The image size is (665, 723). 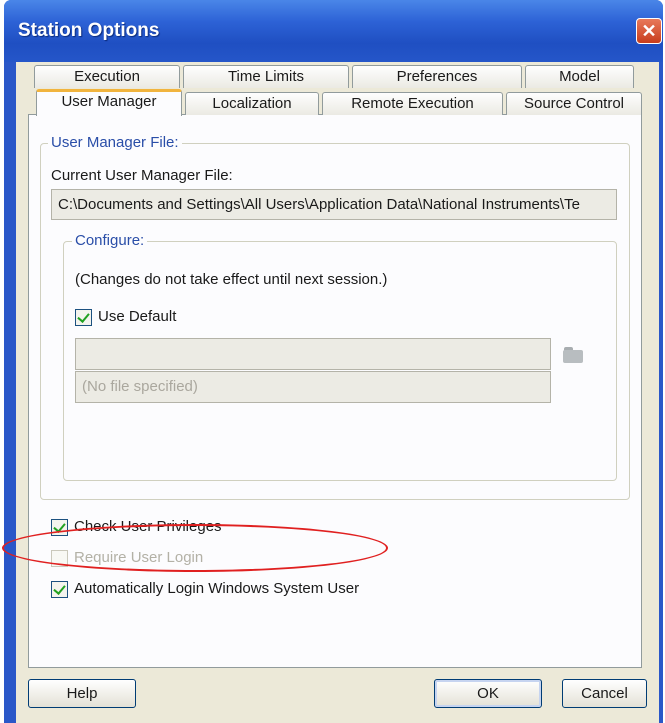 What do you see at coordinates (82, 693) in the screenshot?
I see `help-button: Help` at bounding box center [82, 693].